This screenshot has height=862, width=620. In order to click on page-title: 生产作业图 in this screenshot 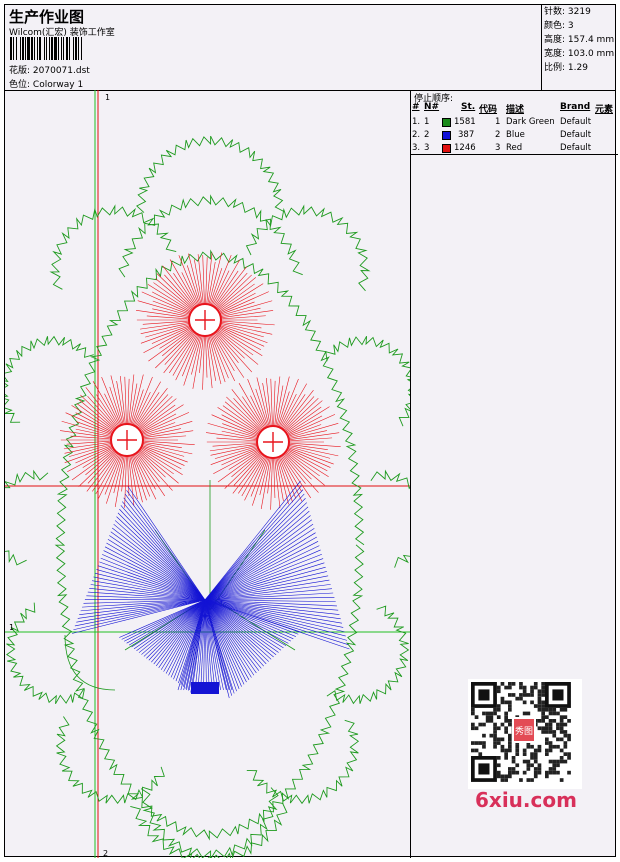, I will do `click(46, 16)`.